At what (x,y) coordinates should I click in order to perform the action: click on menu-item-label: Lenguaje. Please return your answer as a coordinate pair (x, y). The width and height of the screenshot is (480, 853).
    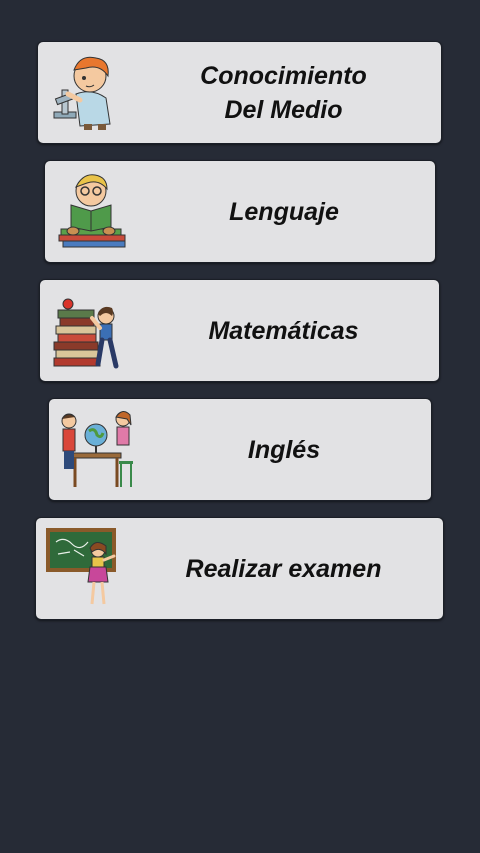
    Looking at the image, I should click on (284, 211).